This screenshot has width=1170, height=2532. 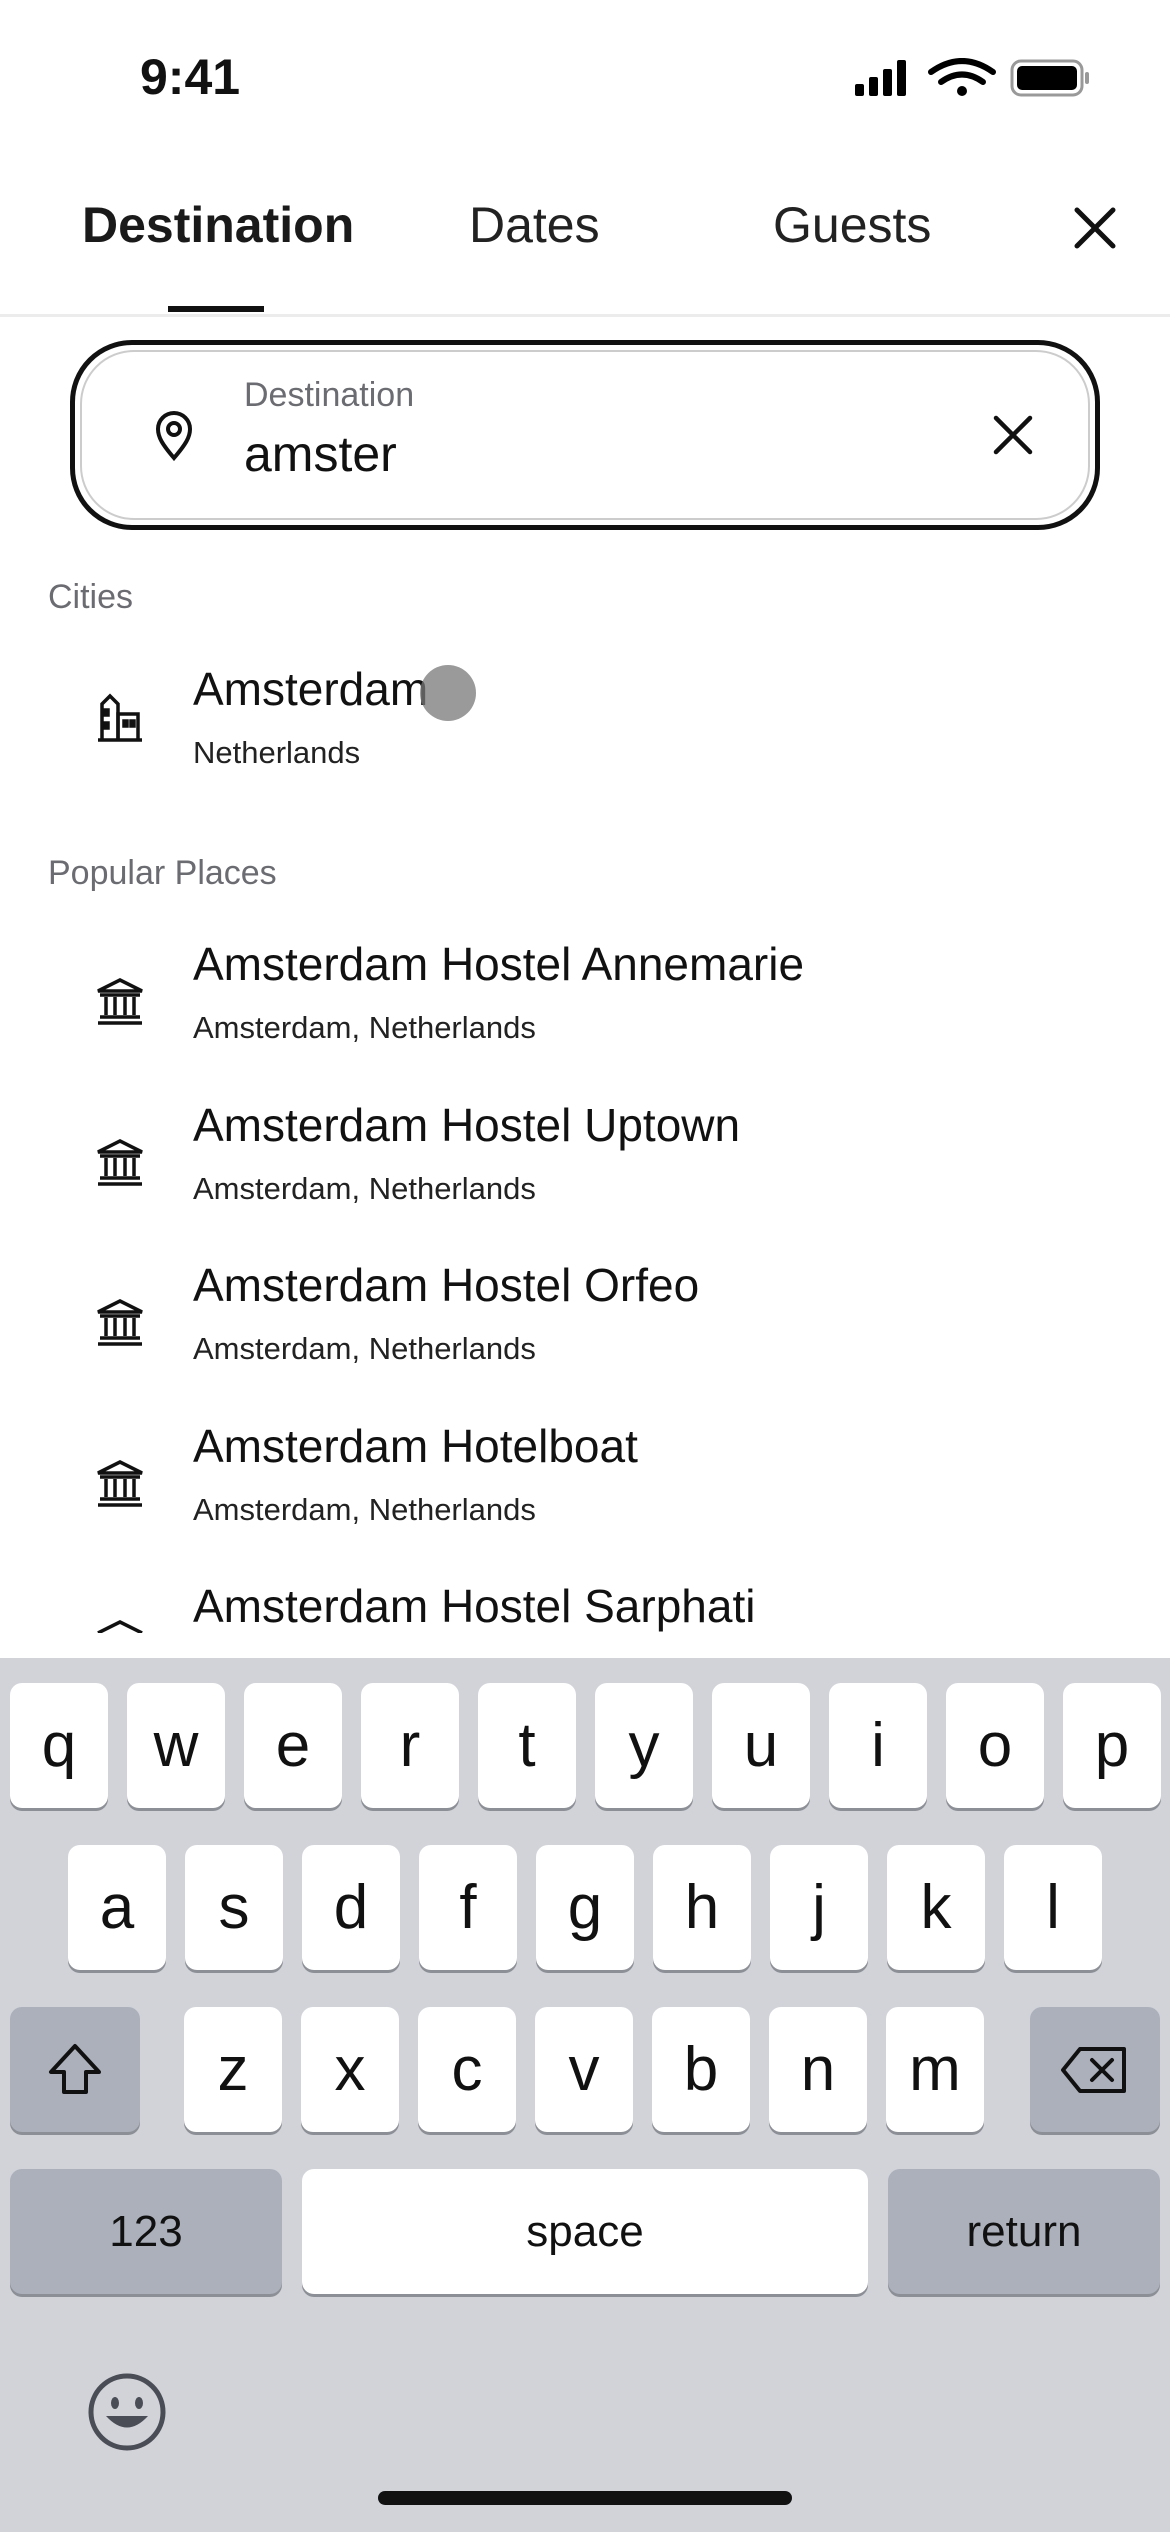 What do you see at coordinates (329, 395) in the screenshot?
I see `search-label: Destination` at bounding box center [329, 395].